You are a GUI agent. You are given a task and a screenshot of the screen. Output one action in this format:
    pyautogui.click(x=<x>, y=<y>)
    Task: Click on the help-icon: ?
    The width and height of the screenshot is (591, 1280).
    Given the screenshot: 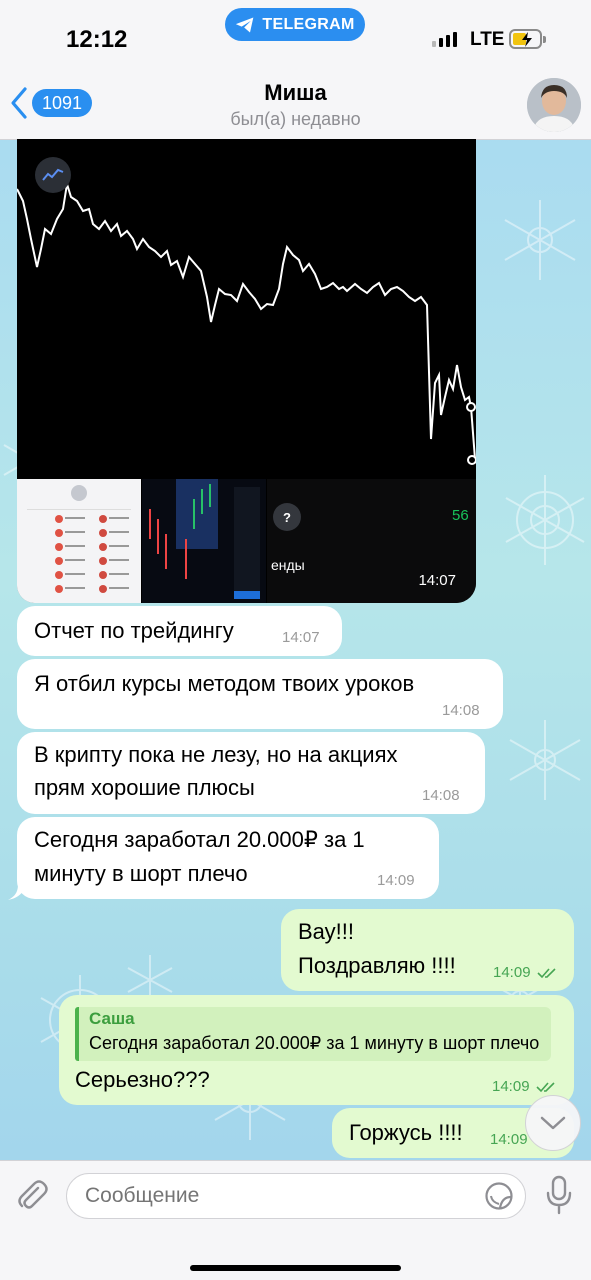 What is the action you would take?
    pyautogui.click(x=287, y=517)
    